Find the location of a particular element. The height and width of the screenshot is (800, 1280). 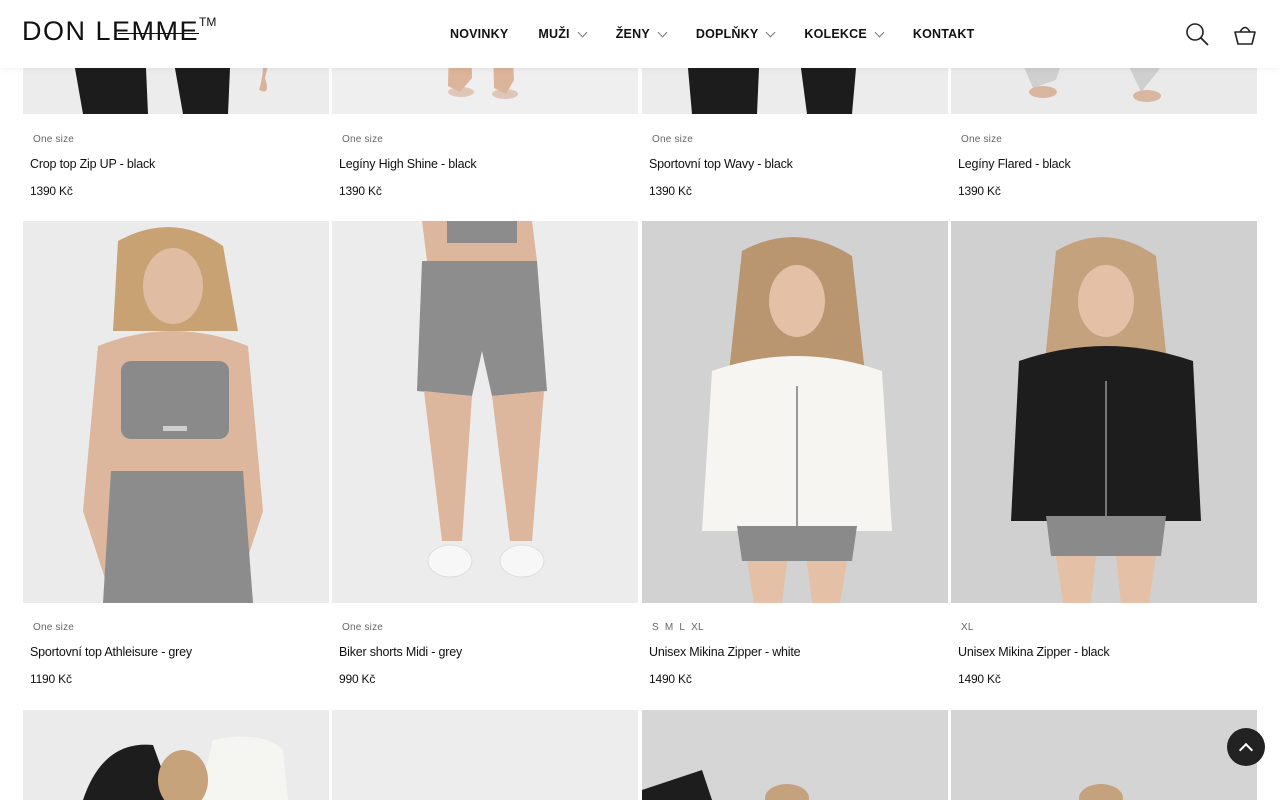

scroll-to-top-button is located at coordinates (1246, 747).